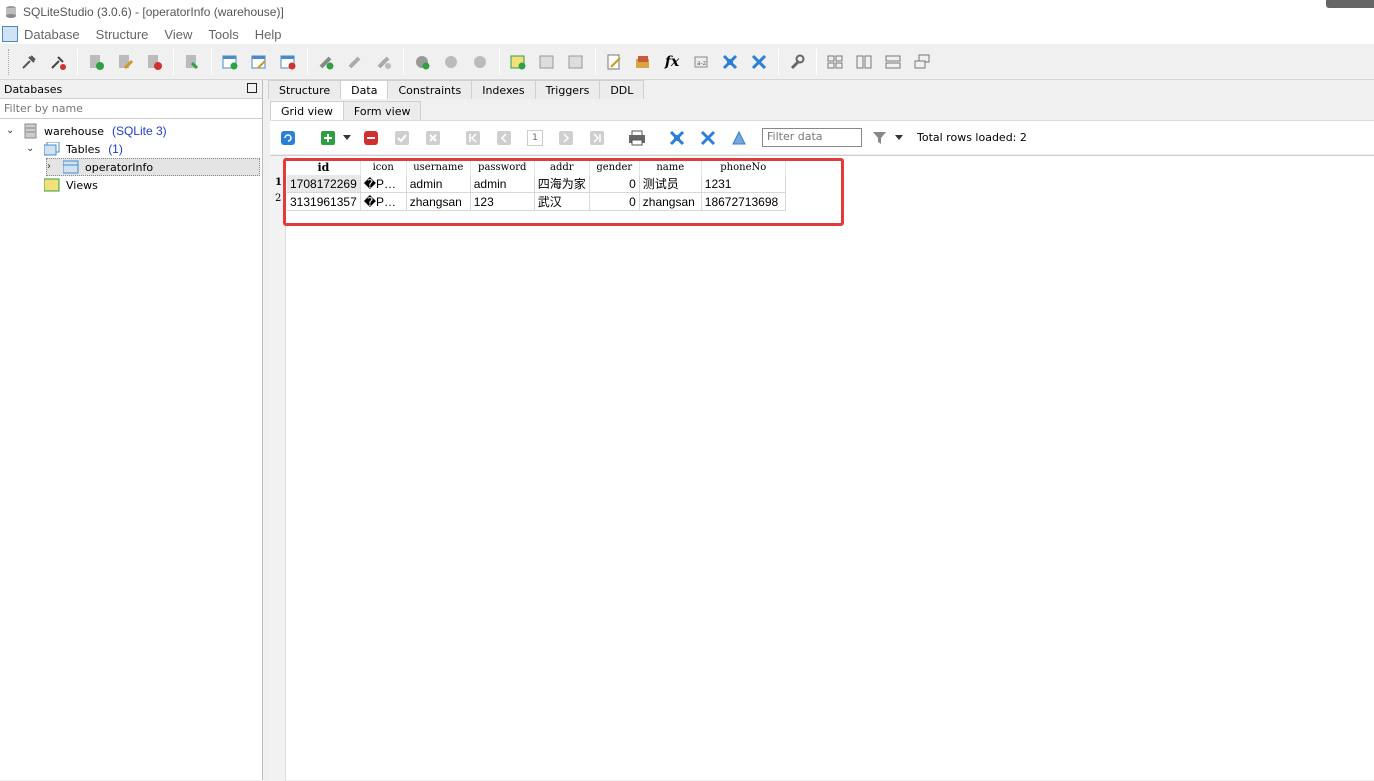 This screenshot has height=781, width=1374. I want to click on window-menu-icon, so click(10, 34).